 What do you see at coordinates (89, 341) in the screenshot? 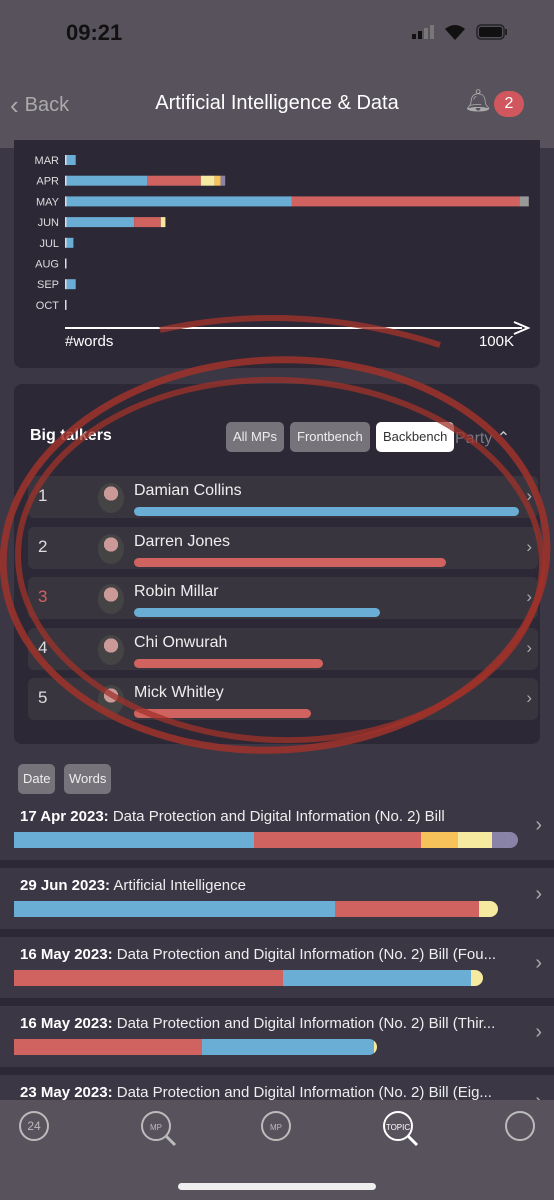
I see `x-axis-label: #words` at bounding box center [89, 341].